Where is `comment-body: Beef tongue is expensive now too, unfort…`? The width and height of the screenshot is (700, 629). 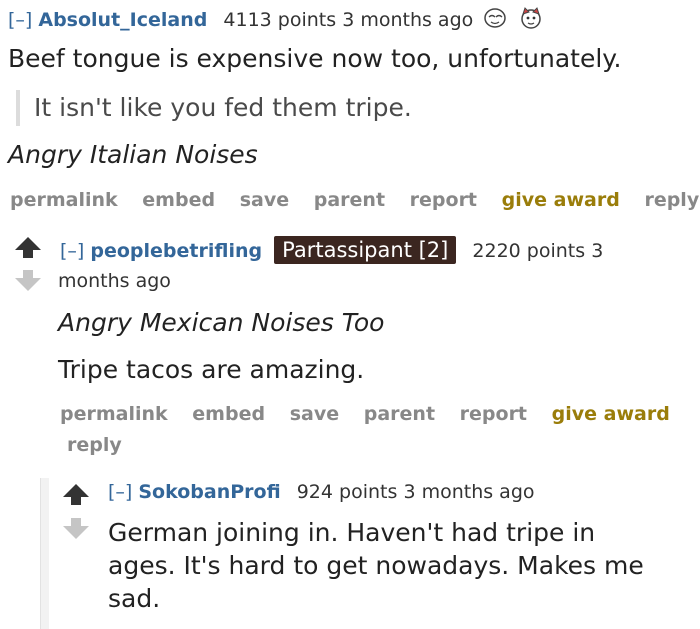 comment-body: Beef tongue is expensive now too, unfort… is located at coordinates (315, 58).